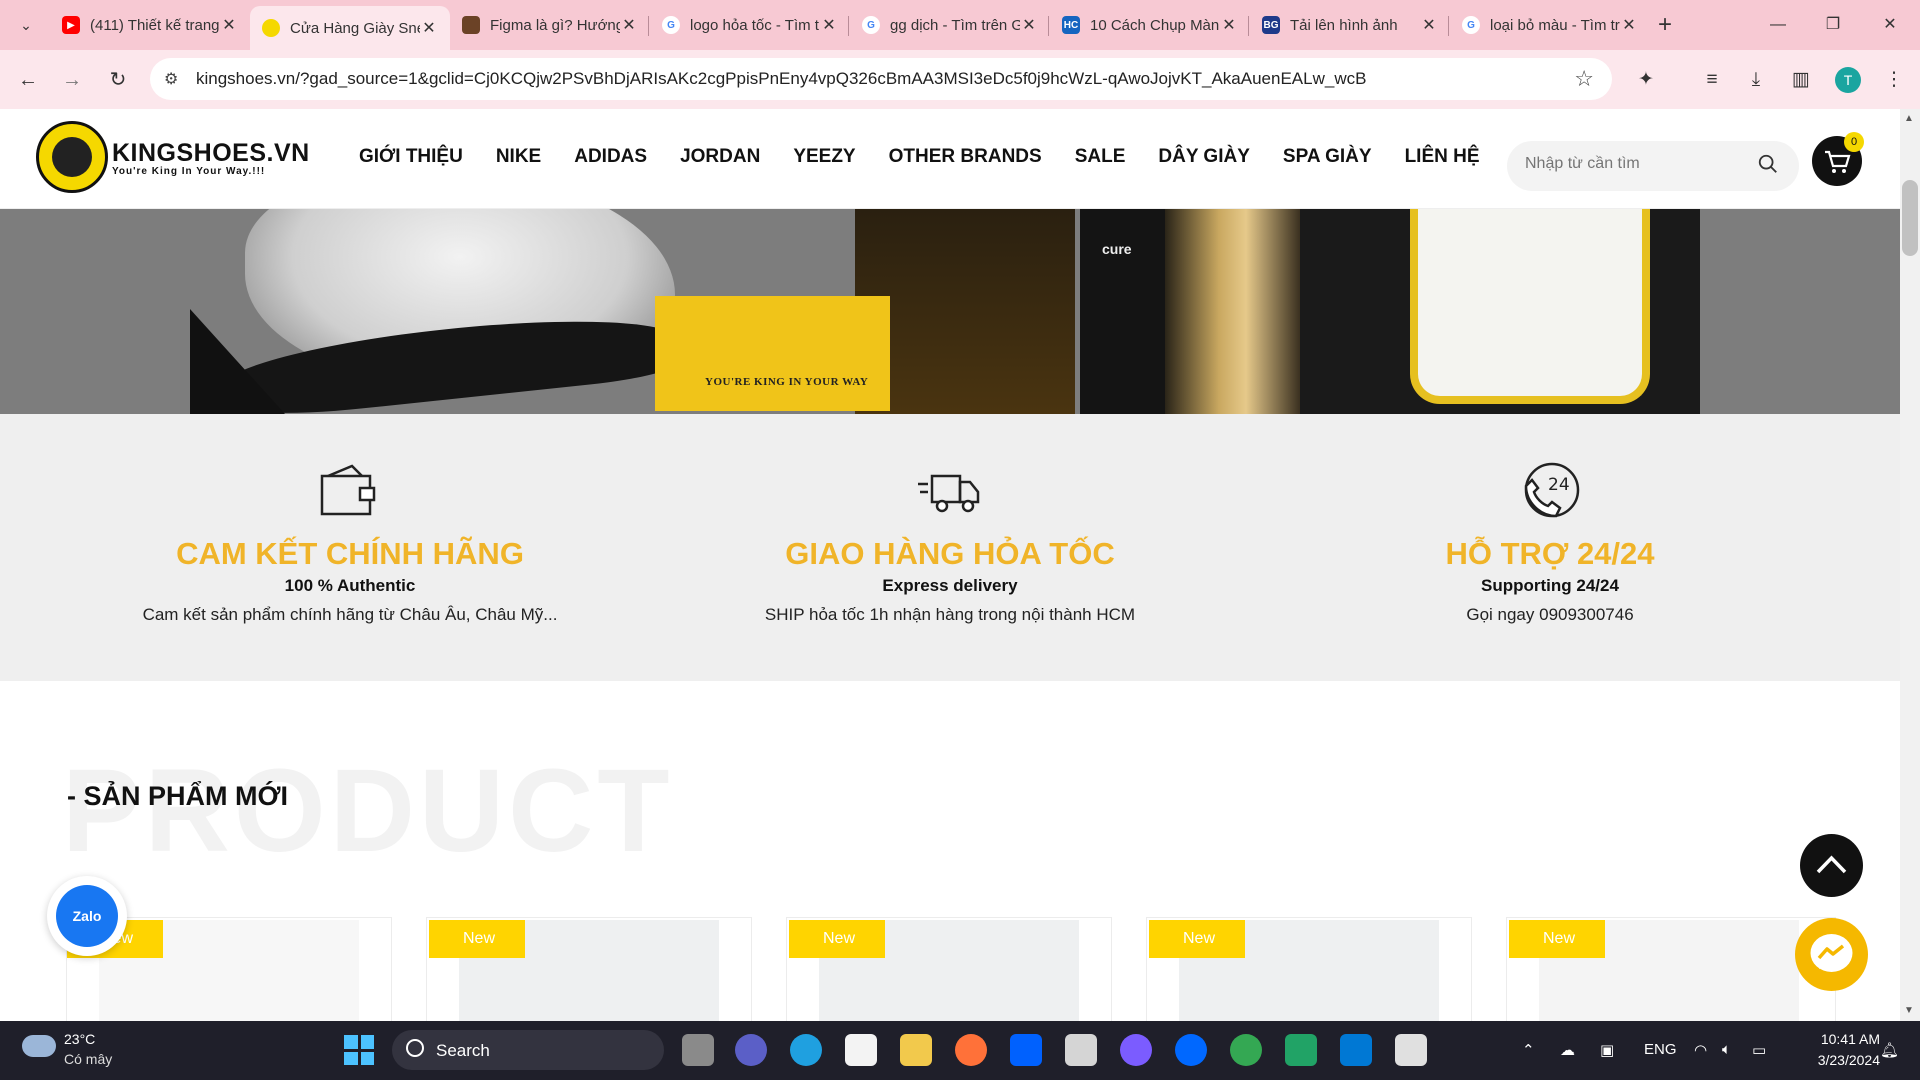 The height and width of the screenshot is (1080, 1920). What do you see at coordinates (518, 157) in the screenshot?
I see `nav-nike: NIKE` at bounding box center [518, 157].